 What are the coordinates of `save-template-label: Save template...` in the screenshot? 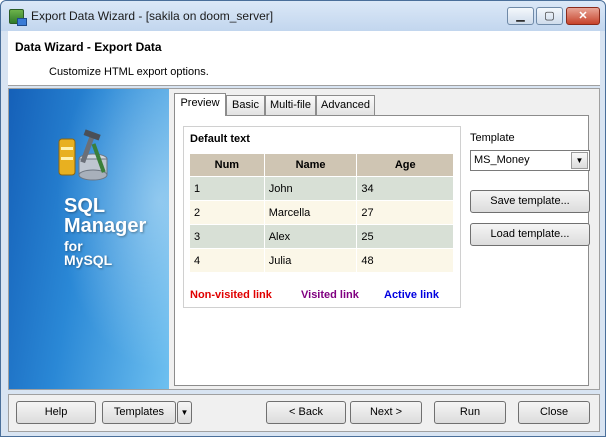 It's located at (530, 201).